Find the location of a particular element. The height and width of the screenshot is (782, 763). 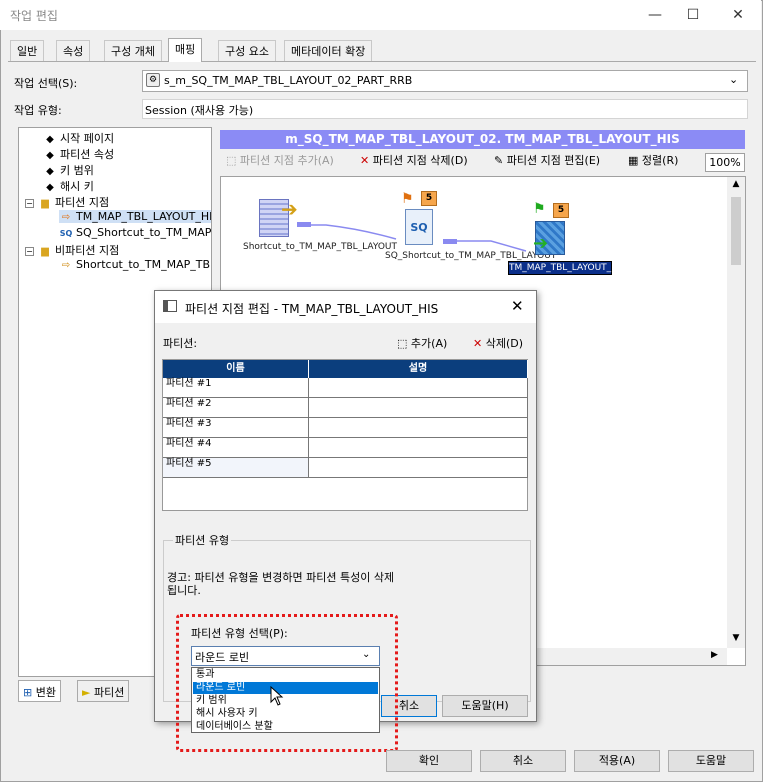

task-type-label: 작업 유형: is located at coordinates (38, 110).